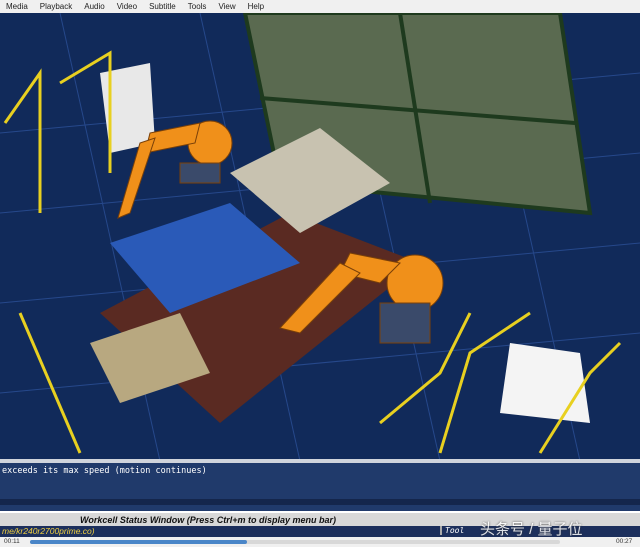  I want to click on console-message: exceeds its max speed (motion continues), so click(104, 471).